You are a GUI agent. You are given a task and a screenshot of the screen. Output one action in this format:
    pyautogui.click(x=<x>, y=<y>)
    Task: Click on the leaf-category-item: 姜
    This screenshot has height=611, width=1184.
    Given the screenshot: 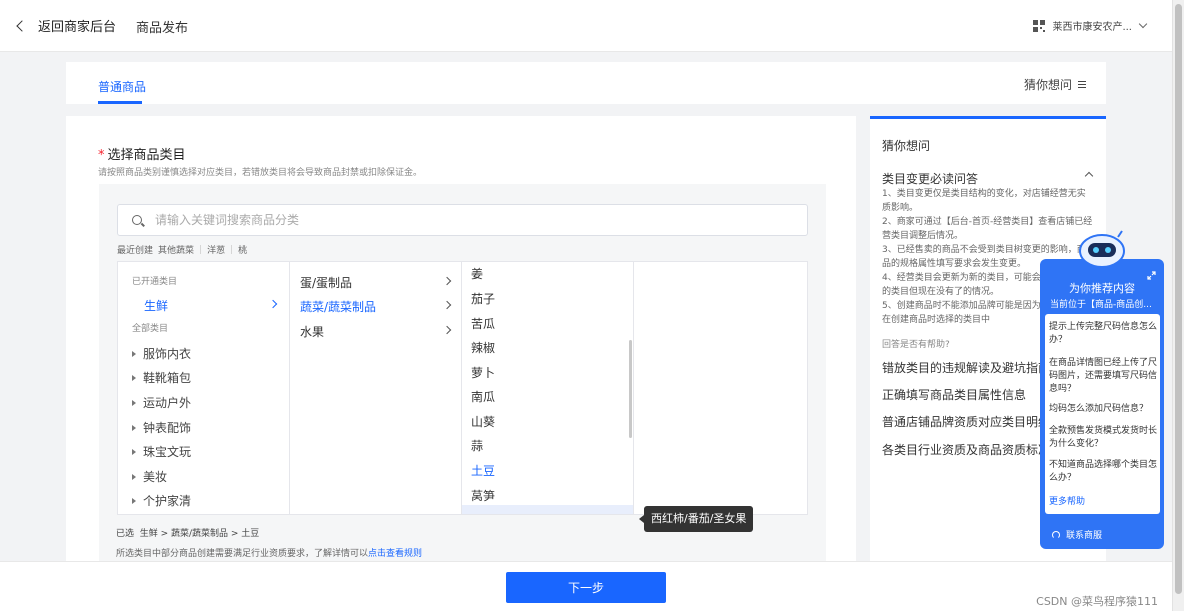 What is the action you would take?
    pyautogui.click(x=477, y=273)
    